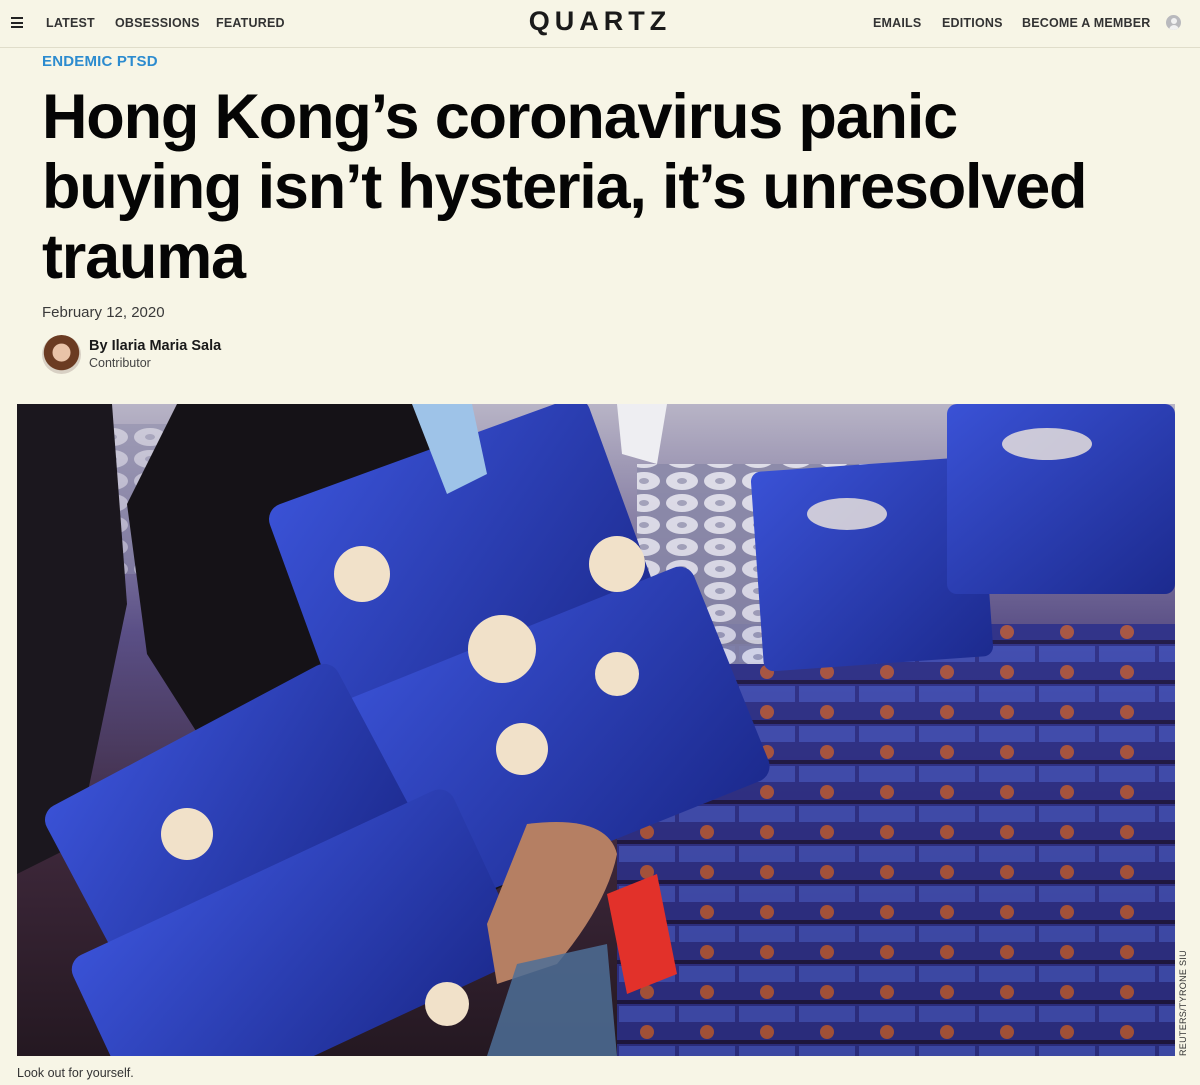  What do you see at coordinates (1173, 22) in the screenshot?
I see `user-account-icon` at bounding box center [1173, 22].